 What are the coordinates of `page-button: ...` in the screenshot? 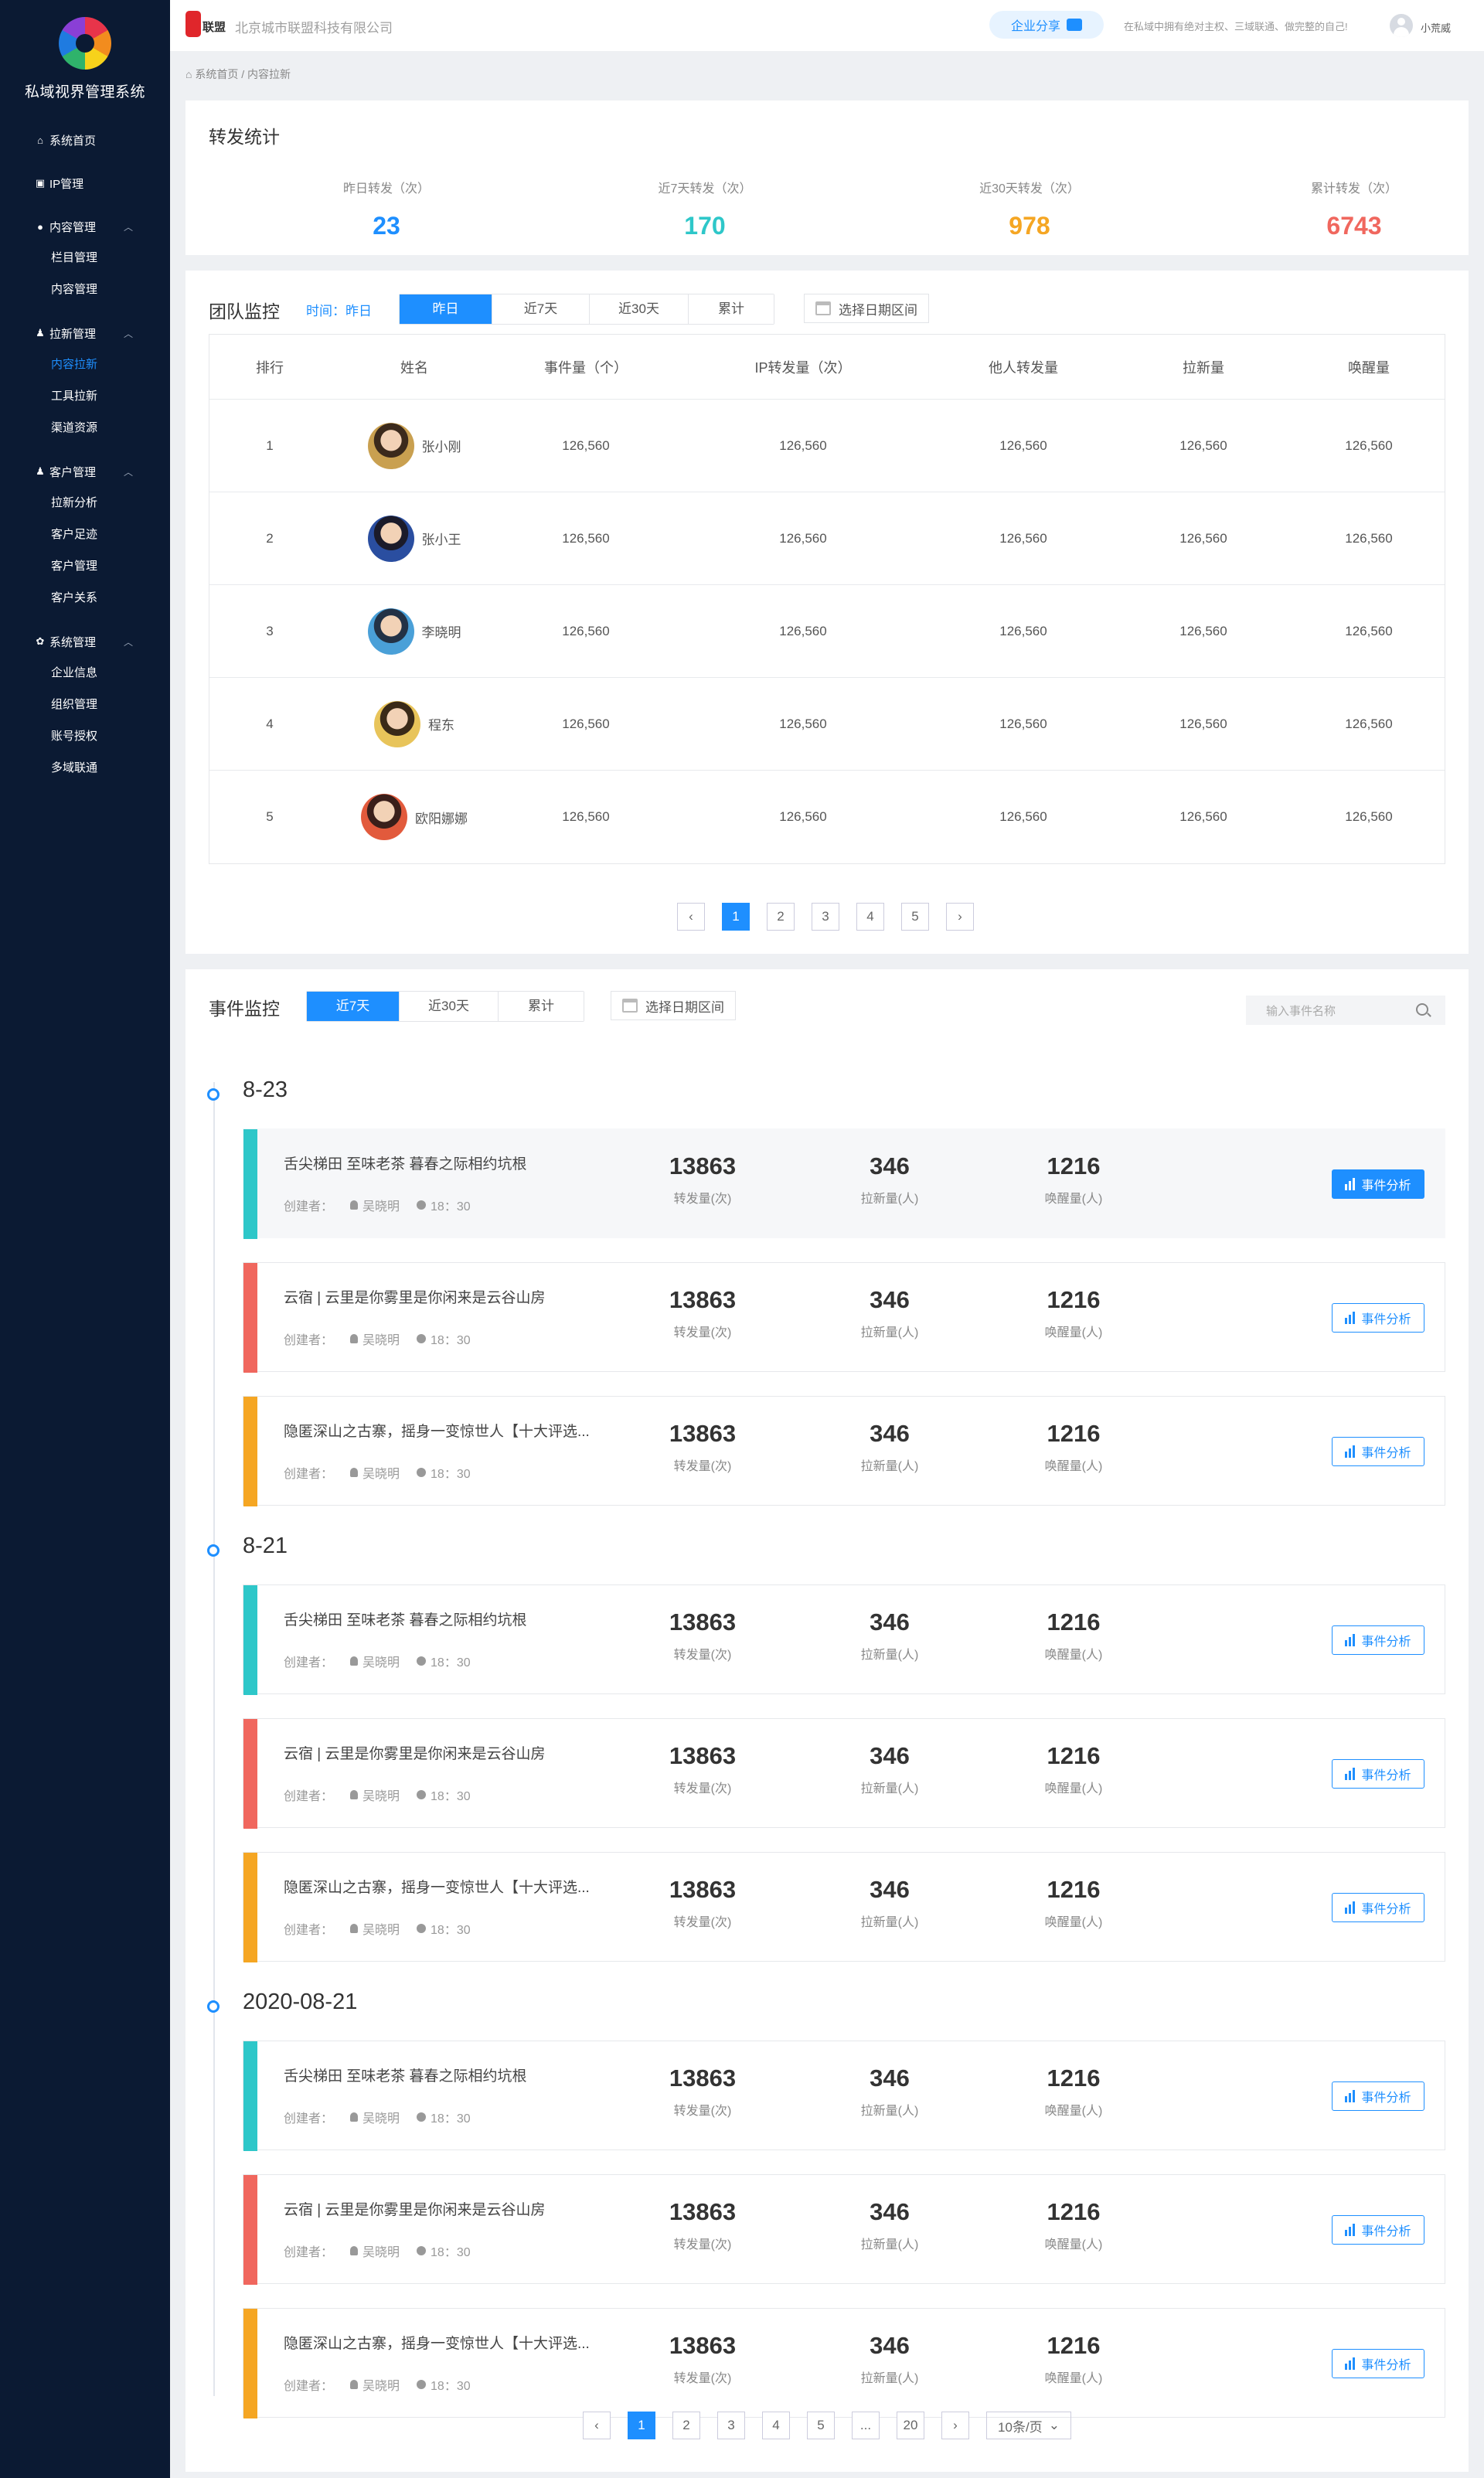 It's located at (866, 2425).